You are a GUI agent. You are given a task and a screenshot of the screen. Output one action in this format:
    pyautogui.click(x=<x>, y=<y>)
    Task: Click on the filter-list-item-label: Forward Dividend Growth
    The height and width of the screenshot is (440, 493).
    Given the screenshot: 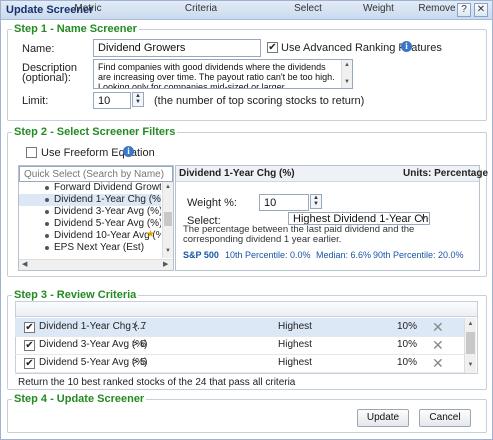 What is the action you would take?
    pyautogui.click(x=107, y=187)
    